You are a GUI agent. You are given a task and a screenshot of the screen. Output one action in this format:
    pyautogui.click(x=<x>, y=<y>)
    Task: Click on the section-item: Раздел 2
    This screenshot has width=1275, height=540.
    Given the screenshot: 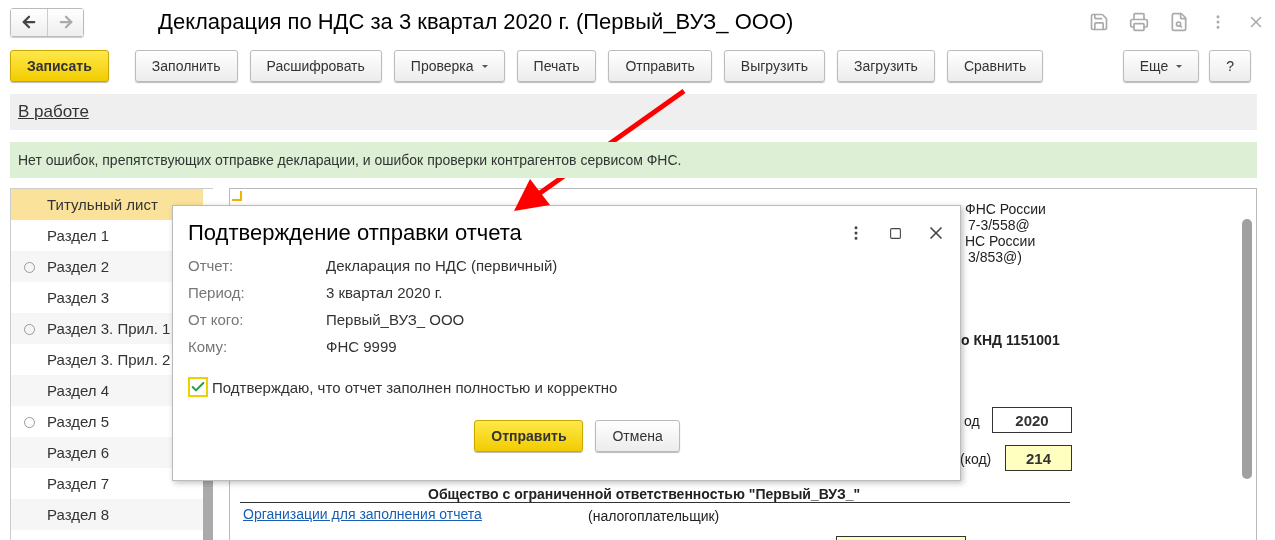 What is the action you would take?
    pyautogui.click(x=78, y=266)
    